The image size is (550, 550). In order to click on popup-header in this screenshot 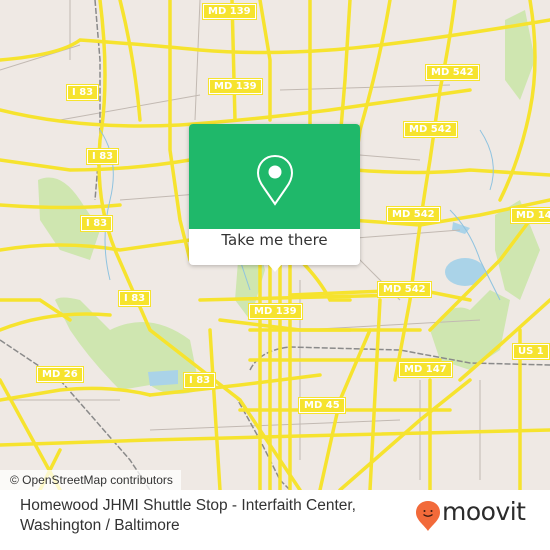, I will do `click(274, 176)`.